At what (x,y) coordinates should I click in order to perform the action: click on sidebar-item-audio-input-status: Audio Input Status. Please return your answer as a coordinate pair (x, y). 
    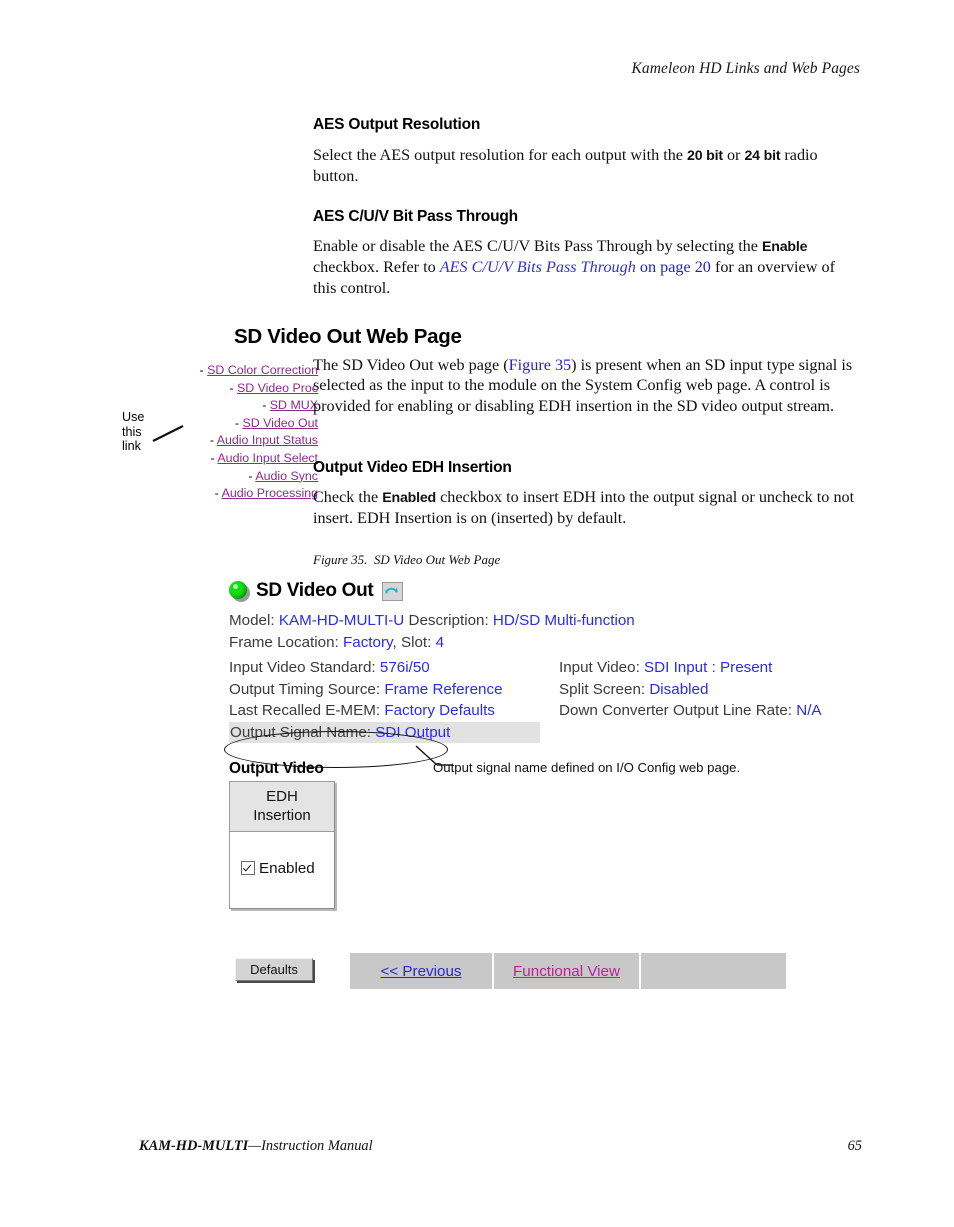
    Looking at the image, I should click on (267, 440).